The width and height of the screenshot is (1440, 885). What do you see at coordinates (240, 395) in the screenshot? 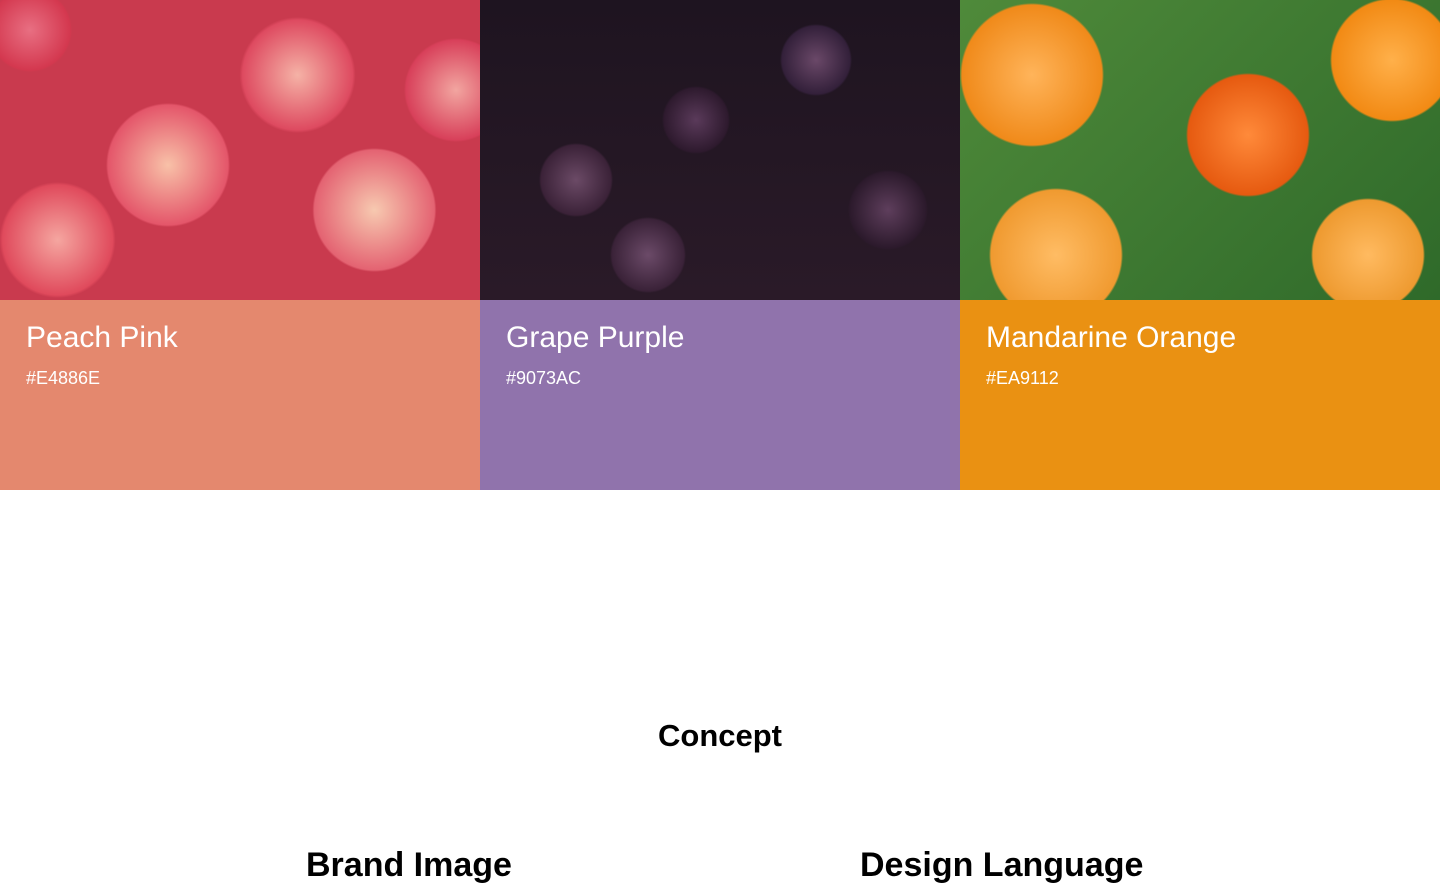
I see `swatch-info: Peach Pink #E4886E` at bounding box center [240, 395].